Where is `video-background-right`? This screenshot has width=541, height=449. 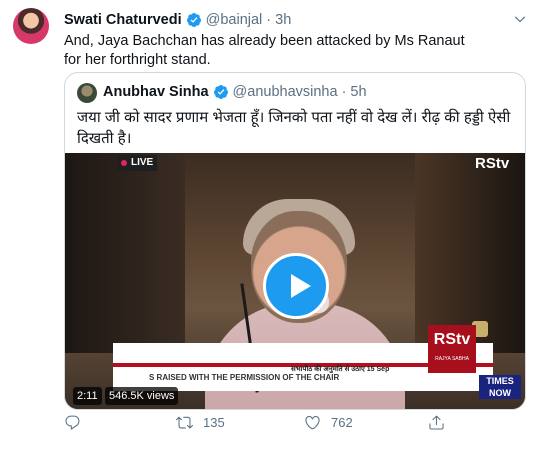
video-background-right is located at coordinates (470, 253).